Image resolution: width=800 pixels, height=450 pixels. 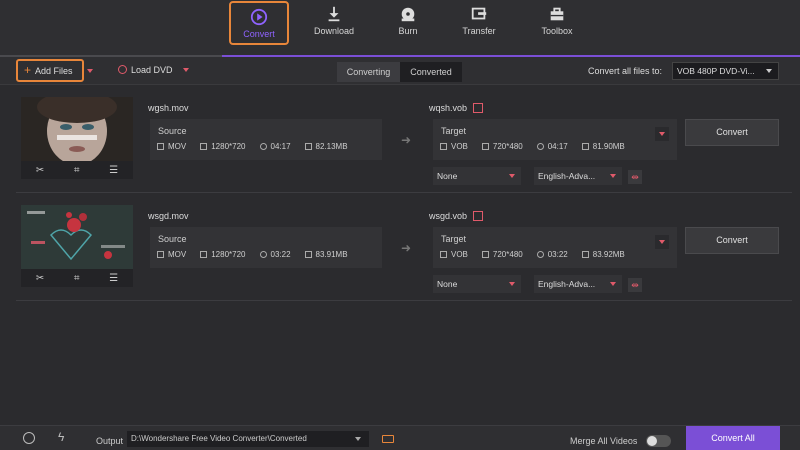 What do you see at coordinates (406, 248) in the screenshot?
I see `arrow-right-icon: ➜` at bounding box center [406, 248].